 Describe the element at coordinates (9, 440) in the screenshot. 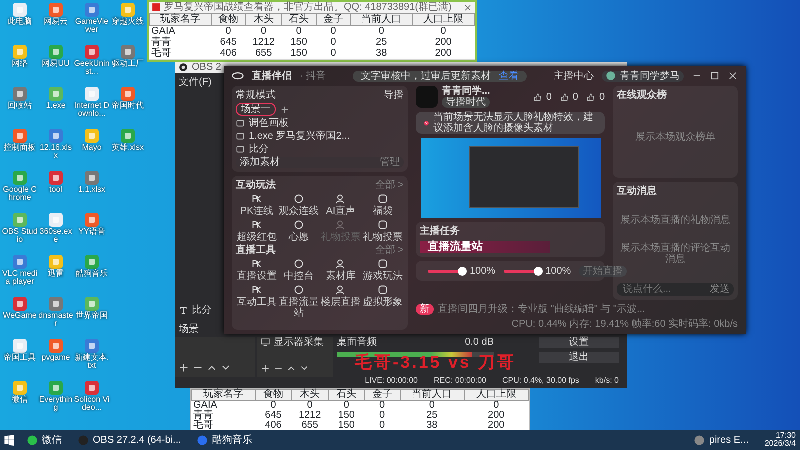

I see `start-icon` at that location.